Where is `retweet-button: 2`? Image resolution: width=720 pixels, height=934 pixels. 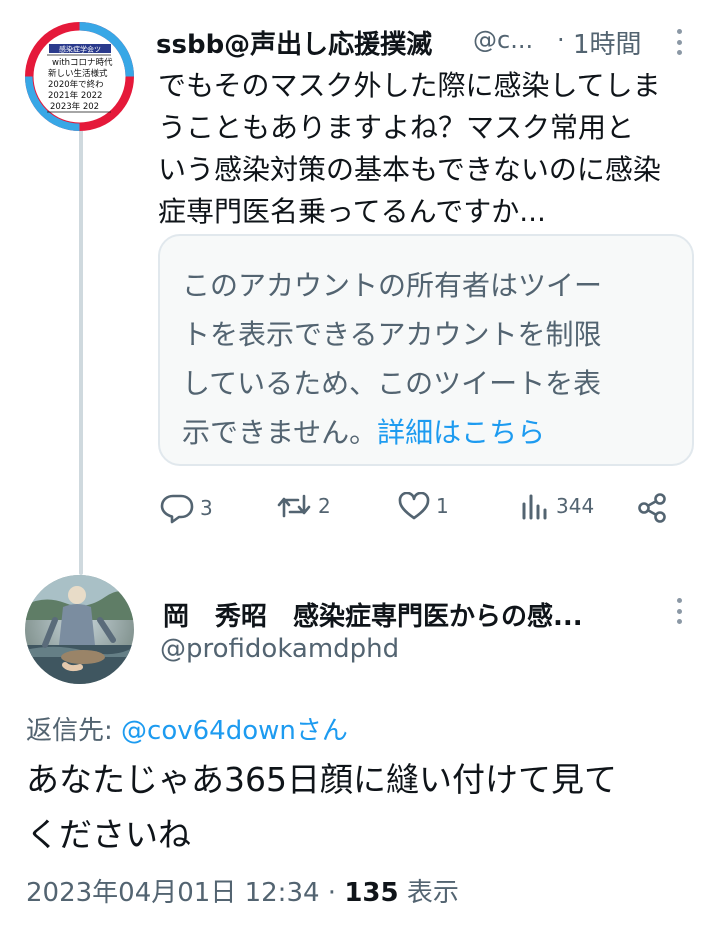
retweet-button: 2 is located at coordinates (303, 506).